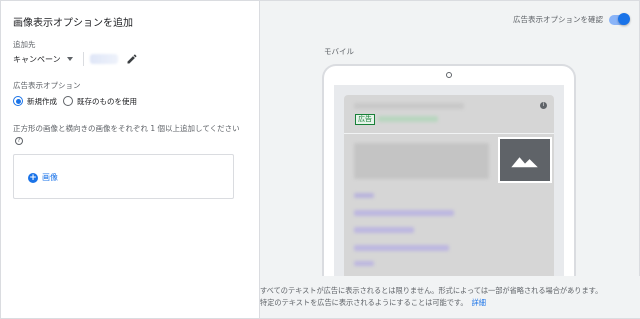 Image resolution: width=640 pixels, height=319 pixels. What do you see at coordinates (103, 59) in the screenshot?
I see `campaign-name-redacted` at bounding box center [103, 59].